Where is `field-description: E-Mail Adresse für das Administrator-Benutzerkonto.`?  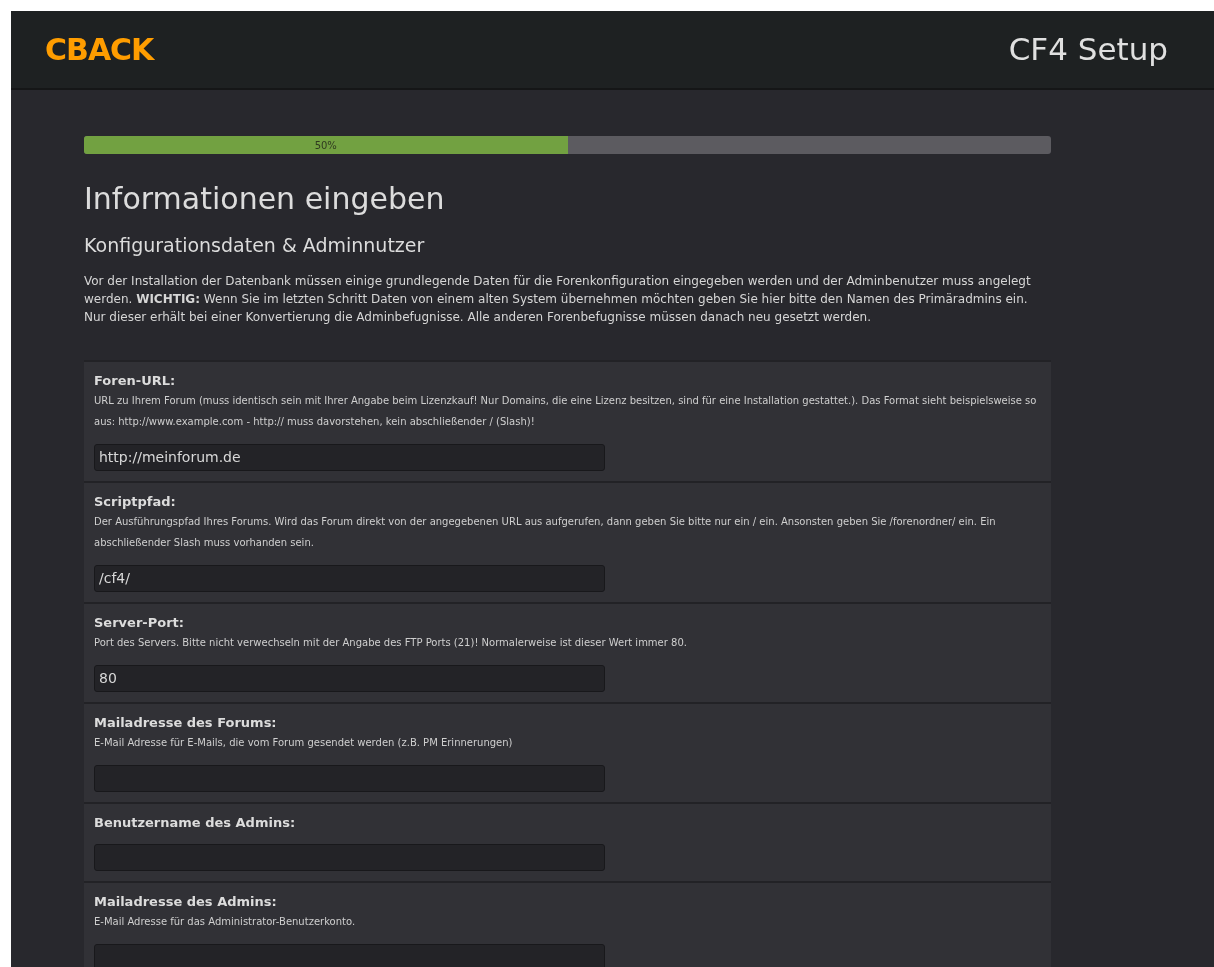 field-description: E-Mail Adresse für das Administrator-Benutzerkonto. is located at coordinates (225, 921).